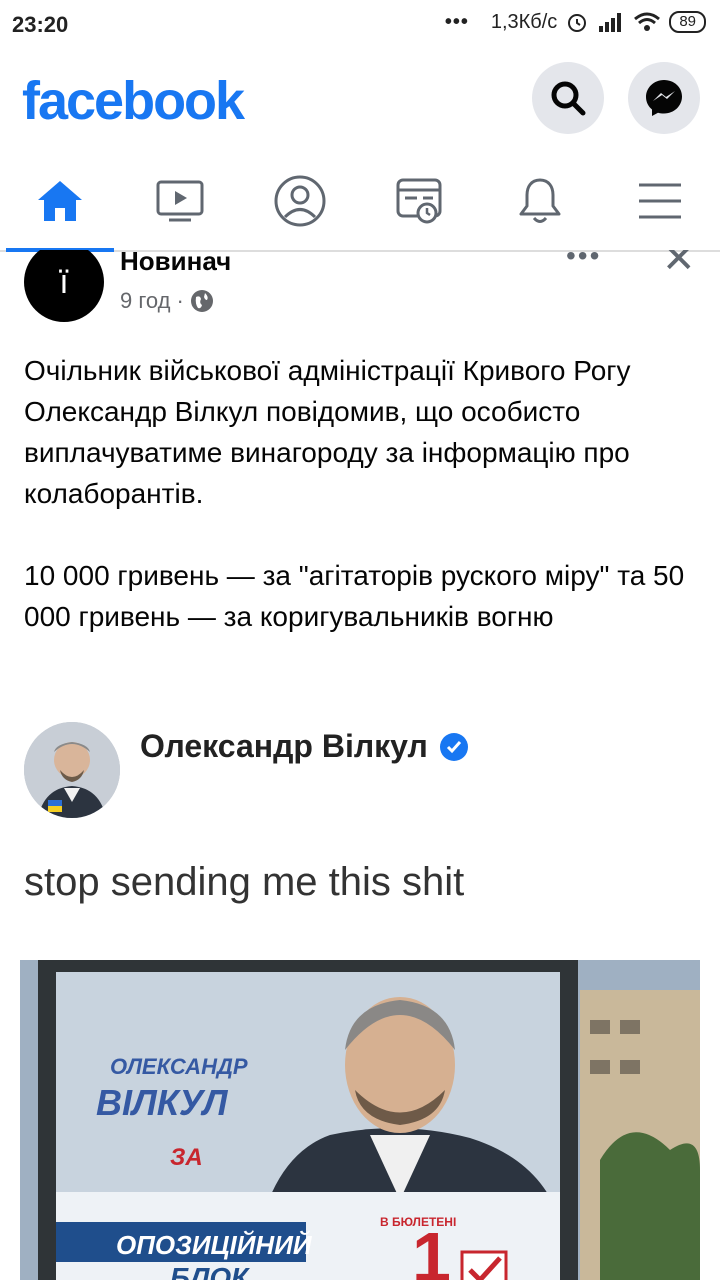  I want to click on network-speed: 1,3Кб/с, so click(524, 21).